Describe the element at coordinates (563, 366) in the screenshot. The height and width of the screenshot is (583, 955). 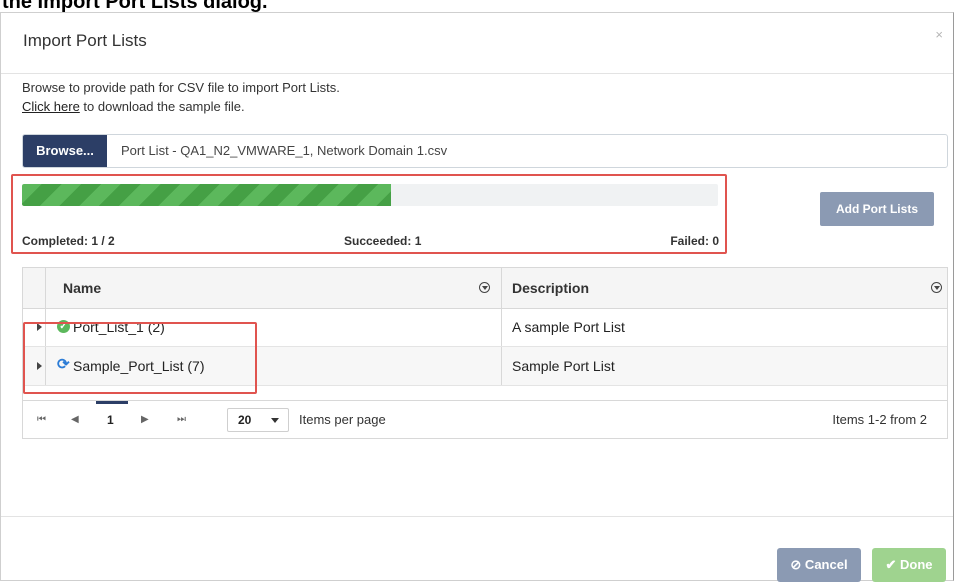
I see `row-description: Sample Port List` at that location.